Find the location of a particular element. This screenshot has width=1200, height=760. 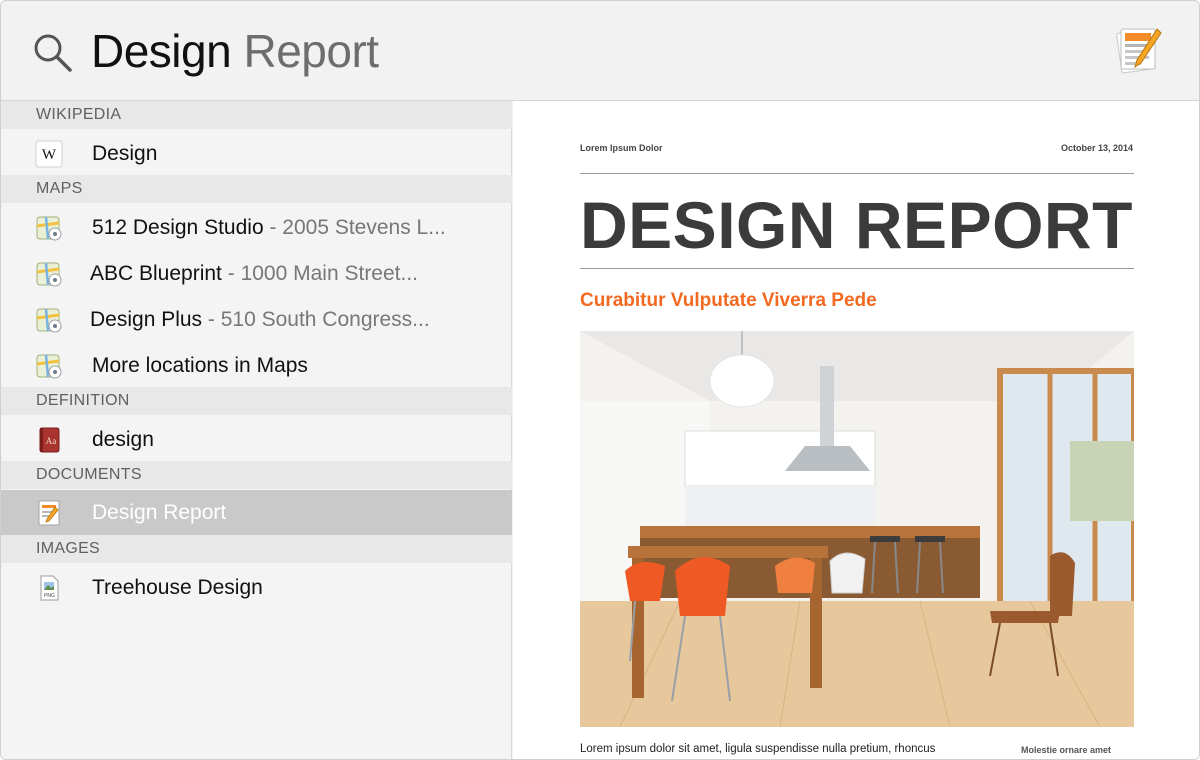

result-title: Design Report is located at coordinates (159, 512).